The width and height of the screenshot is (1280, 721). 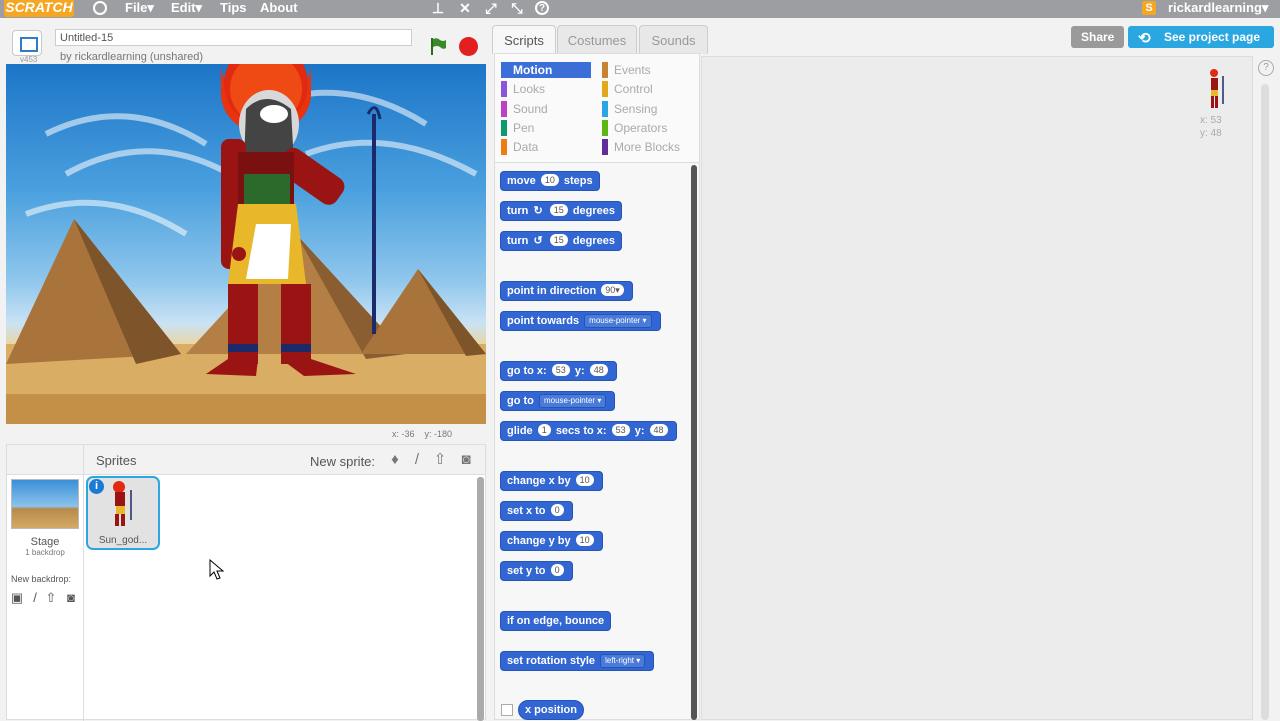 What do you see at coordinates (517, 8) in the screenshot?
I see `shrink-icon: ⤡` at bounding box center [517, 8].